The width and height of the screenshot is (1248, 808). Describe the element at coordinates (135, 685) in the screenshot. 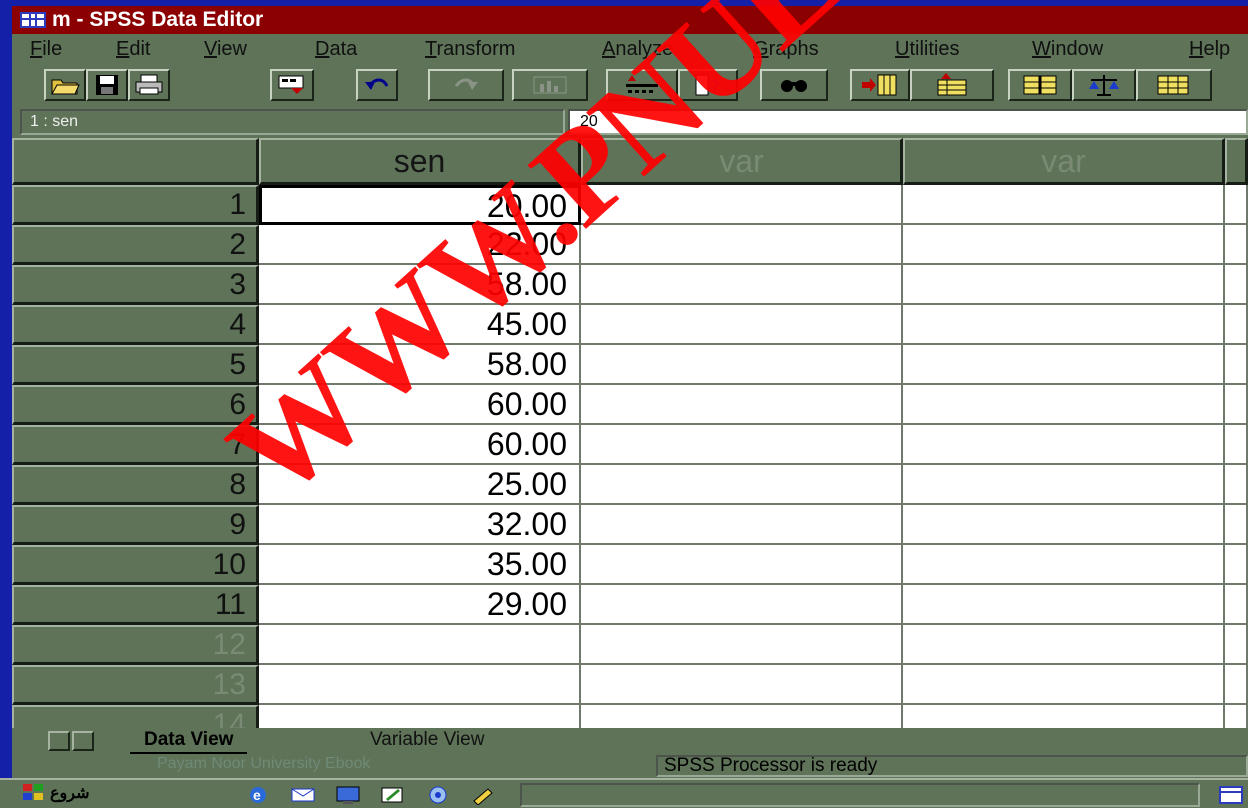

I see `row-header: 13` at that location.